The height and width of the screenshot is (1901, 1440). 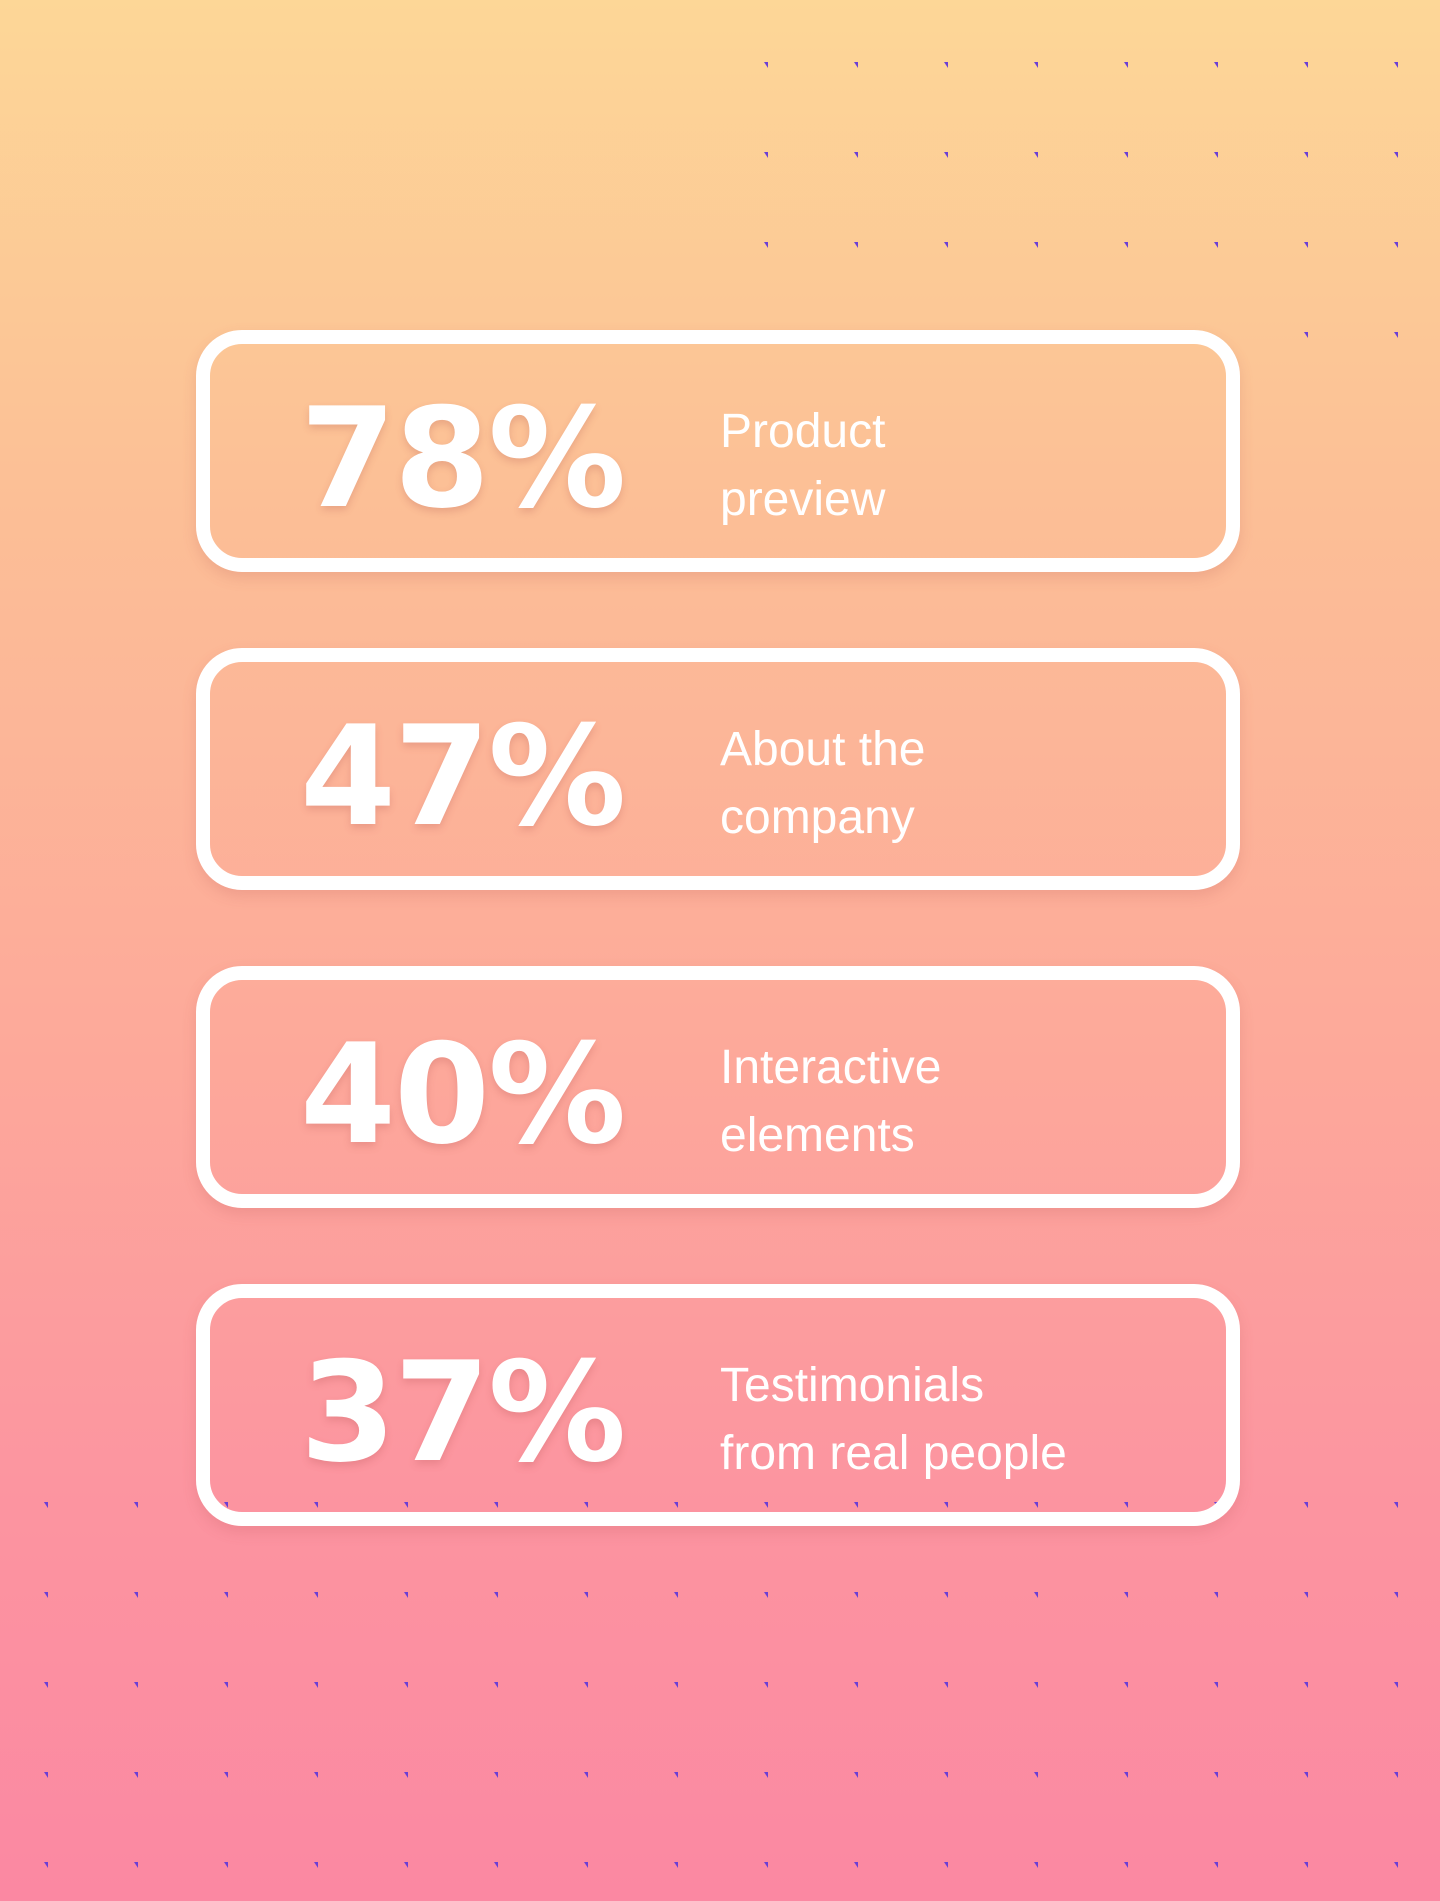 What do you see at coordinates (463, 458) in the screenshot?
I see `stat-value: 78%` at bounding box center [463, 458].